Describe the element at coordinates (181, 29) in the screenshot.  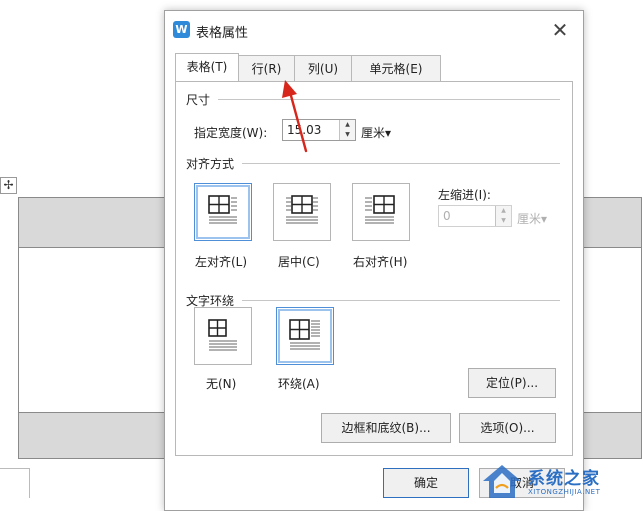
I see `wps-app-icon: W` at that location.